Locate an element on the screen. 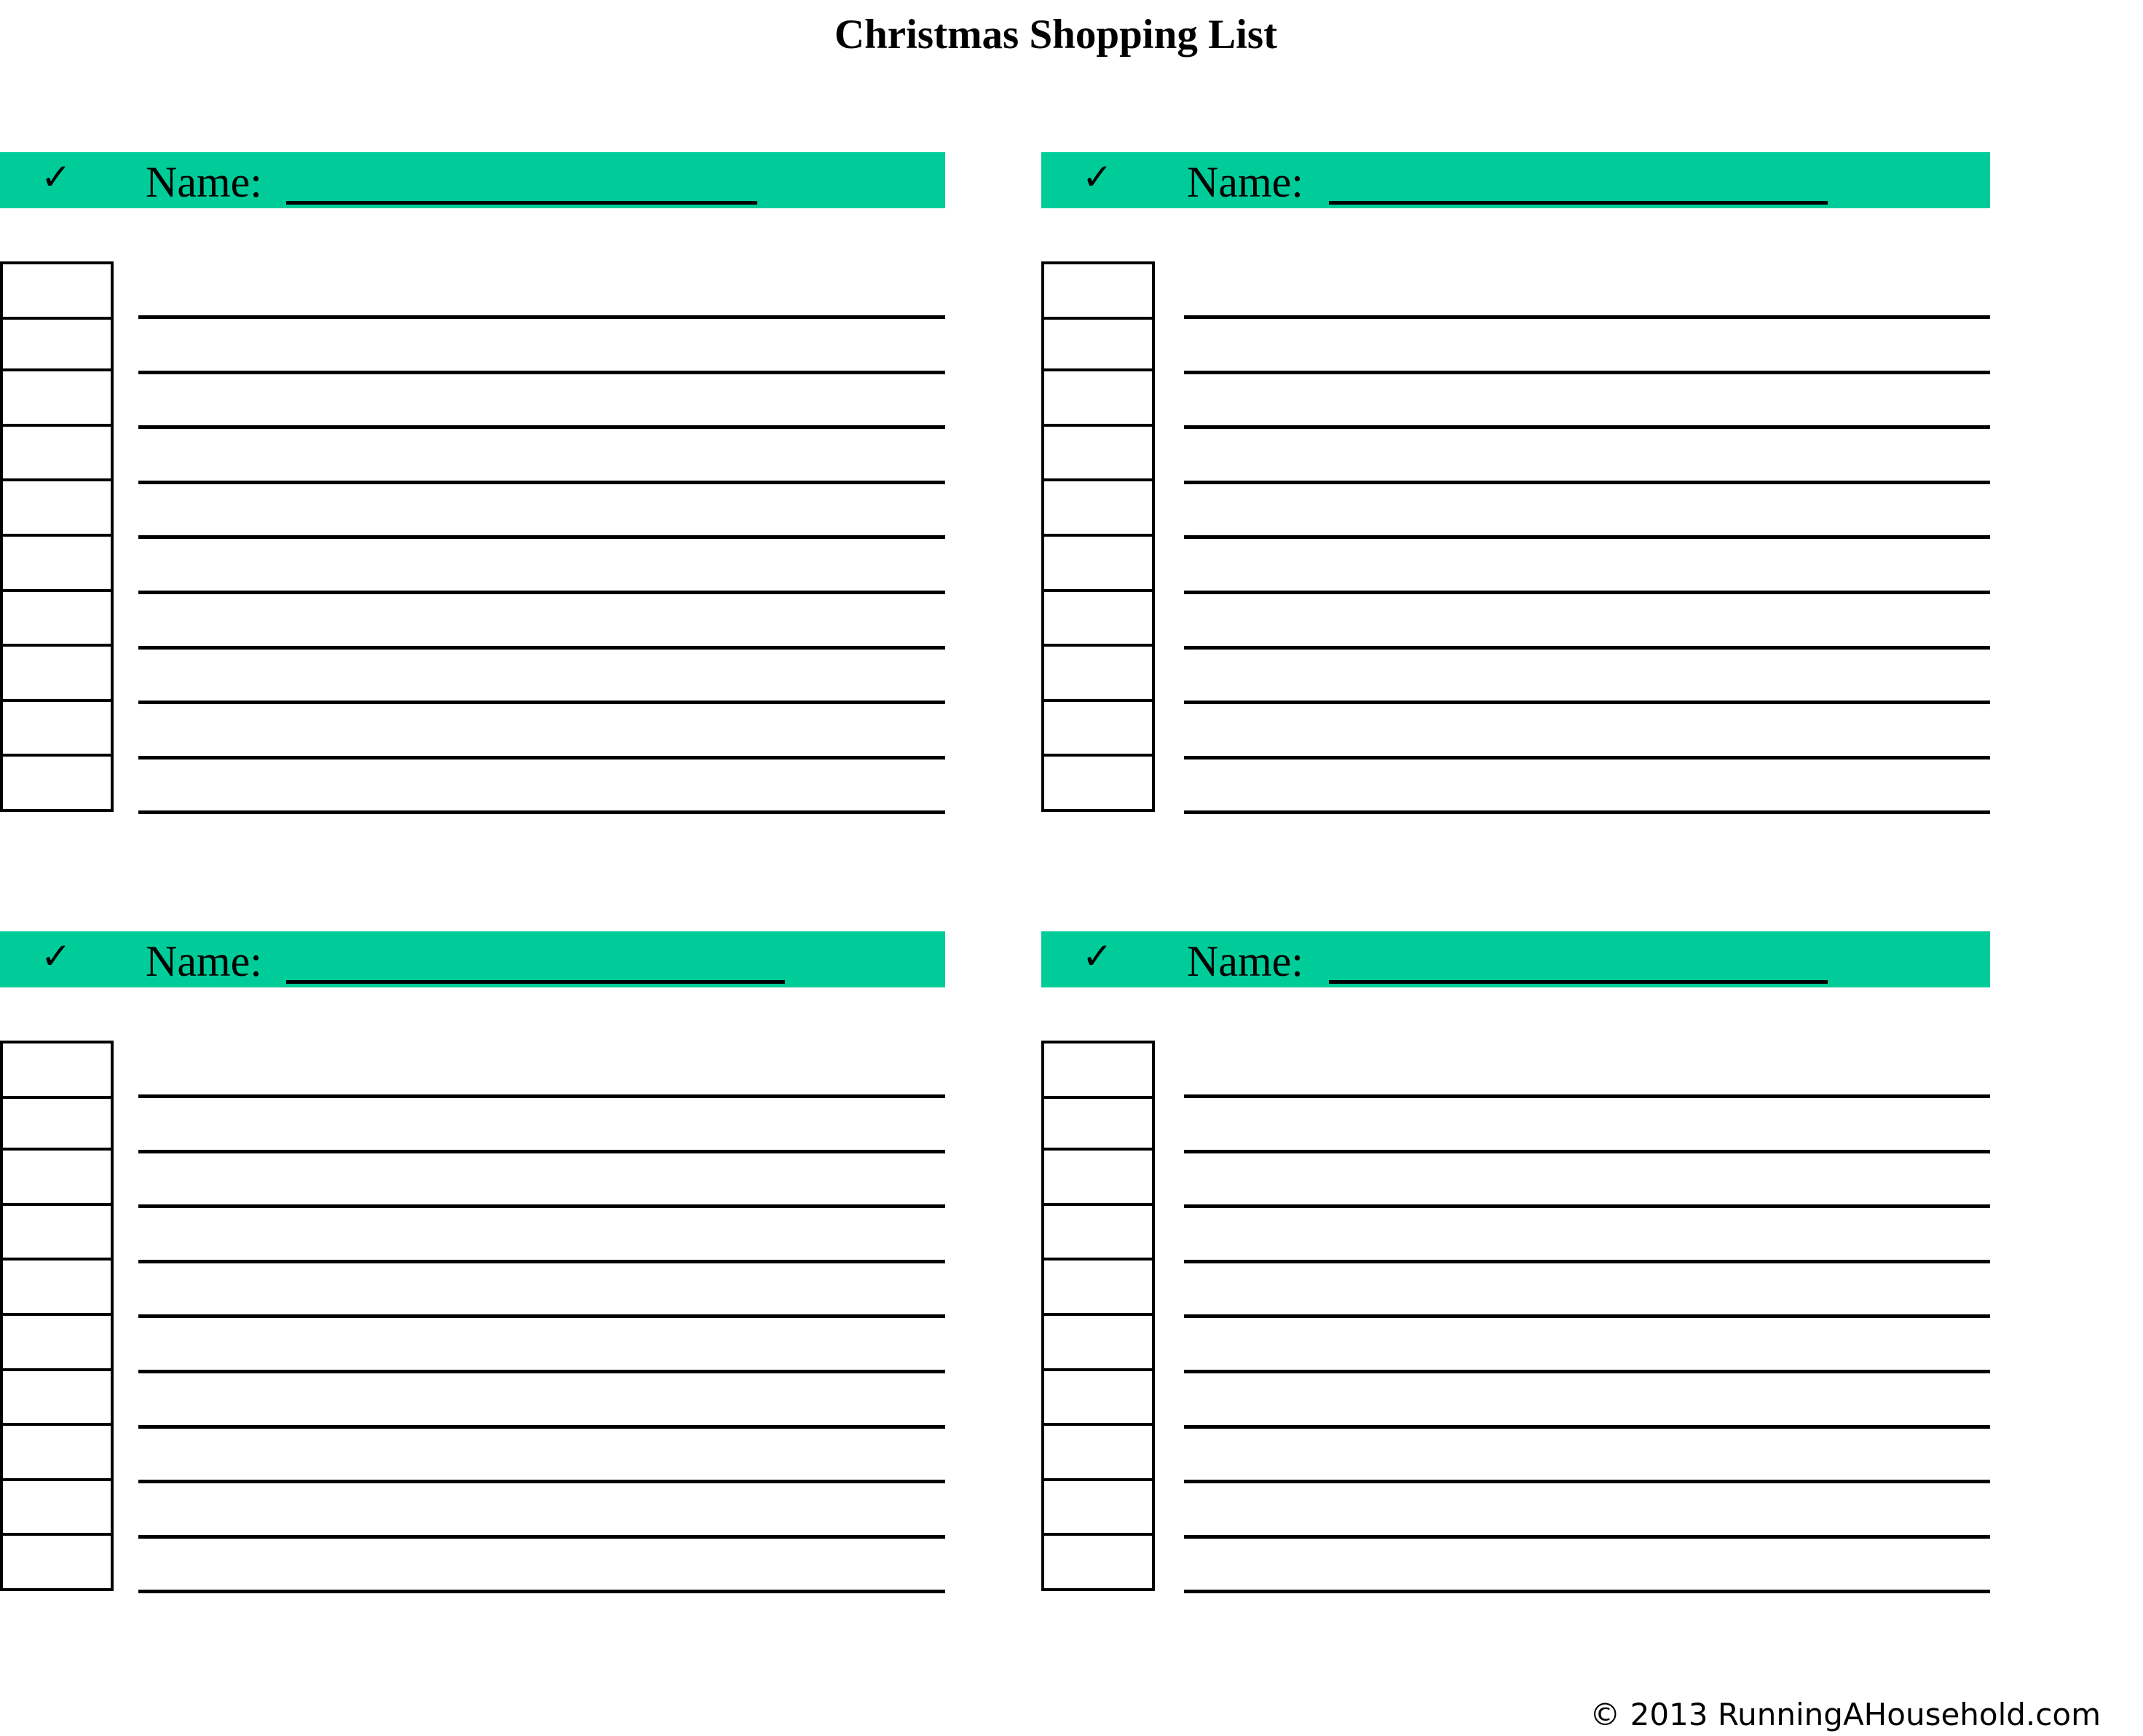 The width and height of the screenshot is (2143, 1736). page-title: Christmas Shopping List is located at coordinates (1056, 35).